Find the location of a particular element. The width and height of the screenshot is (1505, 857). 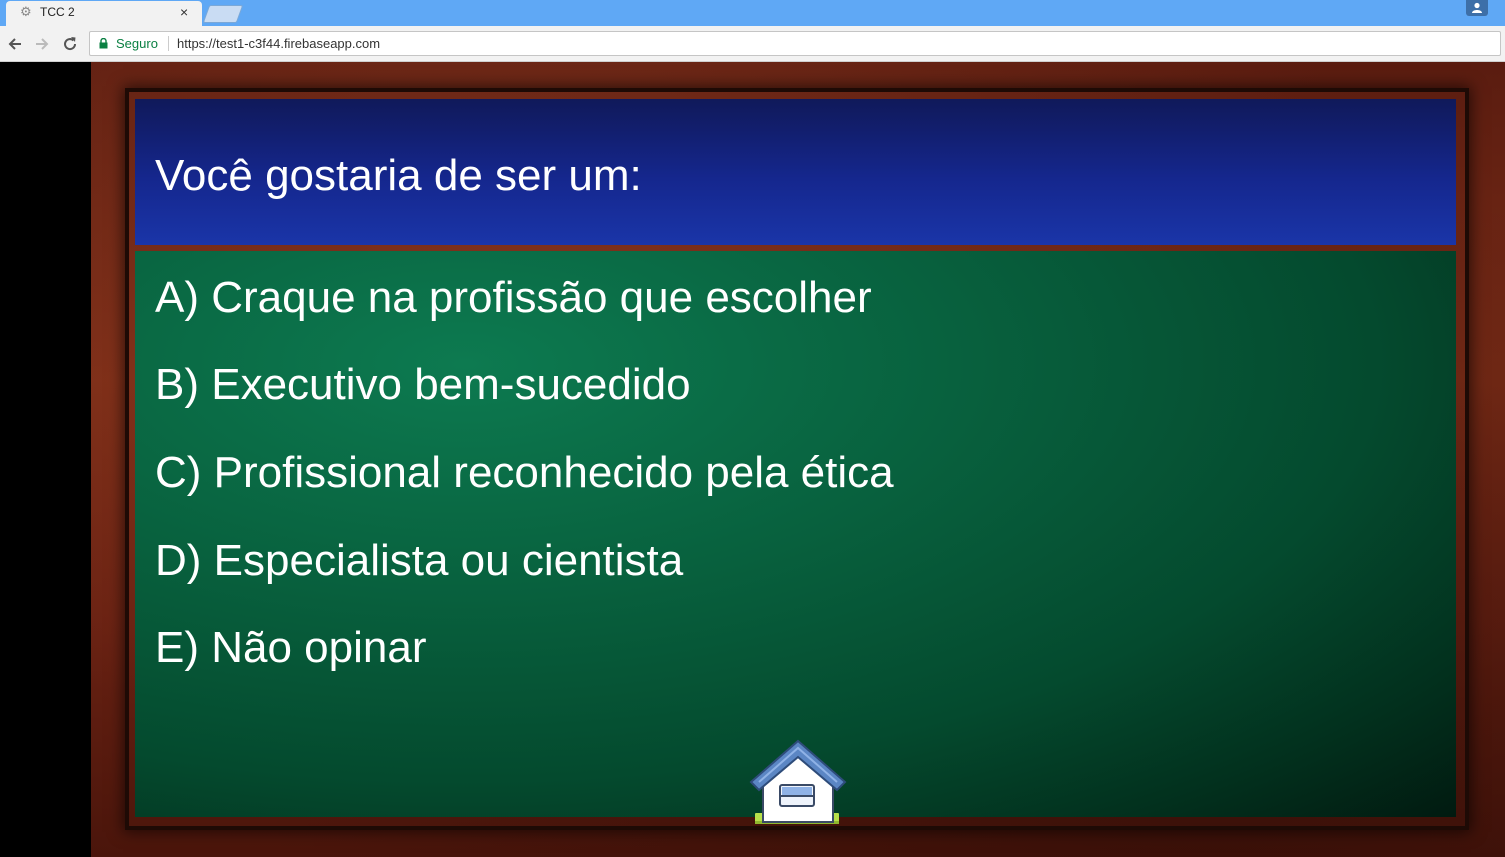

close-icon: × is located at coordinates (184, 12).